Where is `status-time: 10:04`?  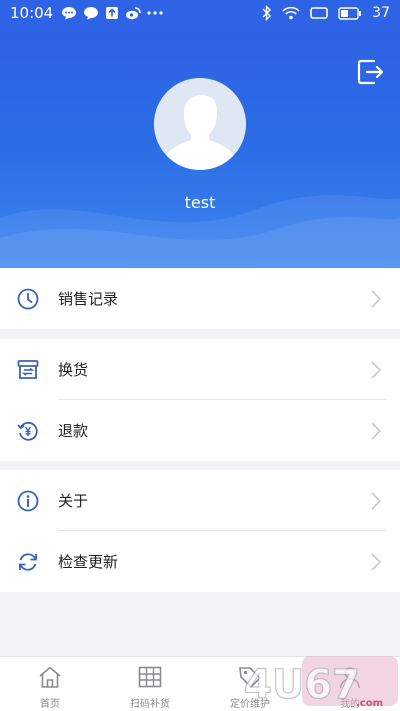 status-time: 10:04 is located at coordinates (32, 13).